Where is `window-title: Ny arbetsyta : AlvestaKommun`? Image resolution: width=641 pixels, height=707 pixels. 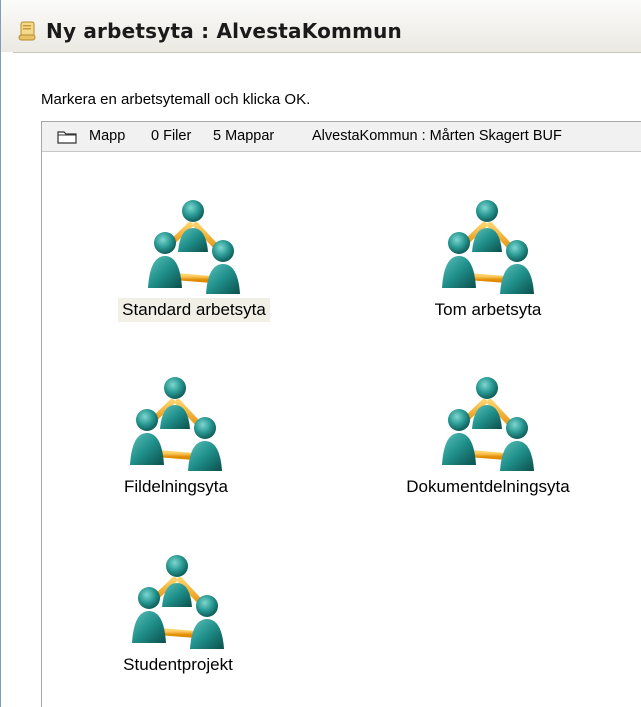 window-title: Ny arbetsyta : AlvestaKommun is located at coordinates (224, 31).